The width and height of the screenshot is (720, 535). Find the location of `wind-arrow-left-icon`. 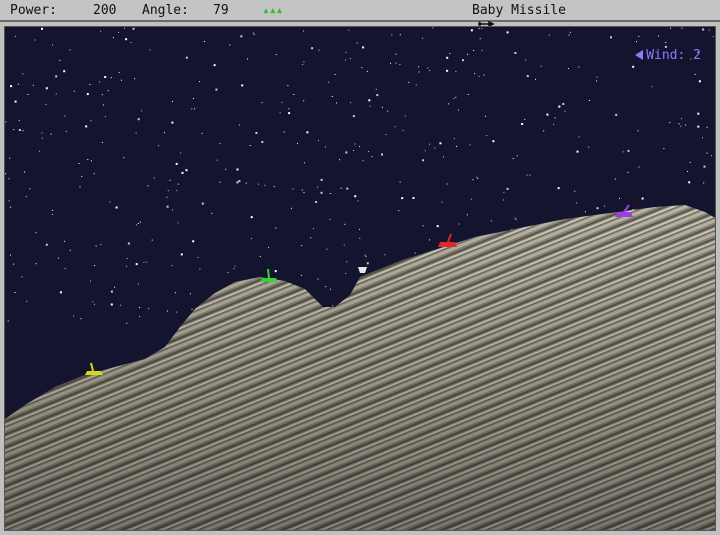

wind-arrow-left-icon is located at coordinates (639, 55).